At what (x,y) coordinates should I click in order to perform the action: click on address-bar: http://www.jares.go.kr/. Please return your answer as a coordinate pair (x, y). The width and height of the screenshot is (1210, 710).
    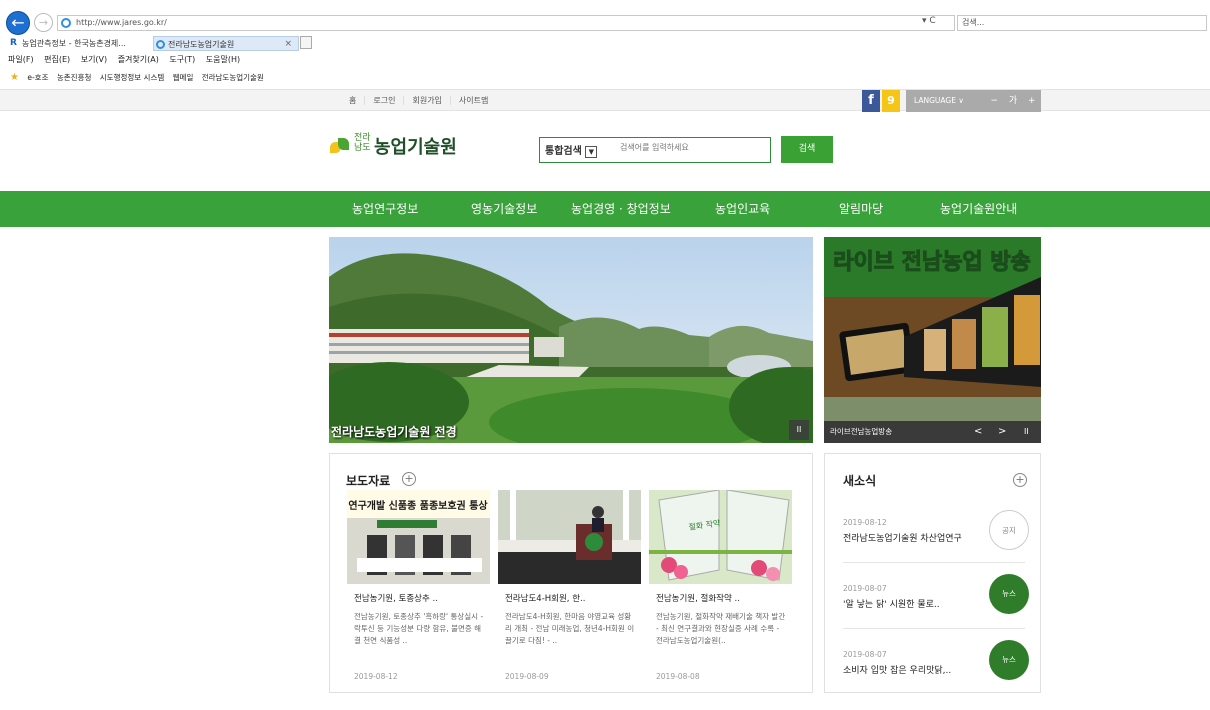
    Looking at the image, I should click on (506, 23).